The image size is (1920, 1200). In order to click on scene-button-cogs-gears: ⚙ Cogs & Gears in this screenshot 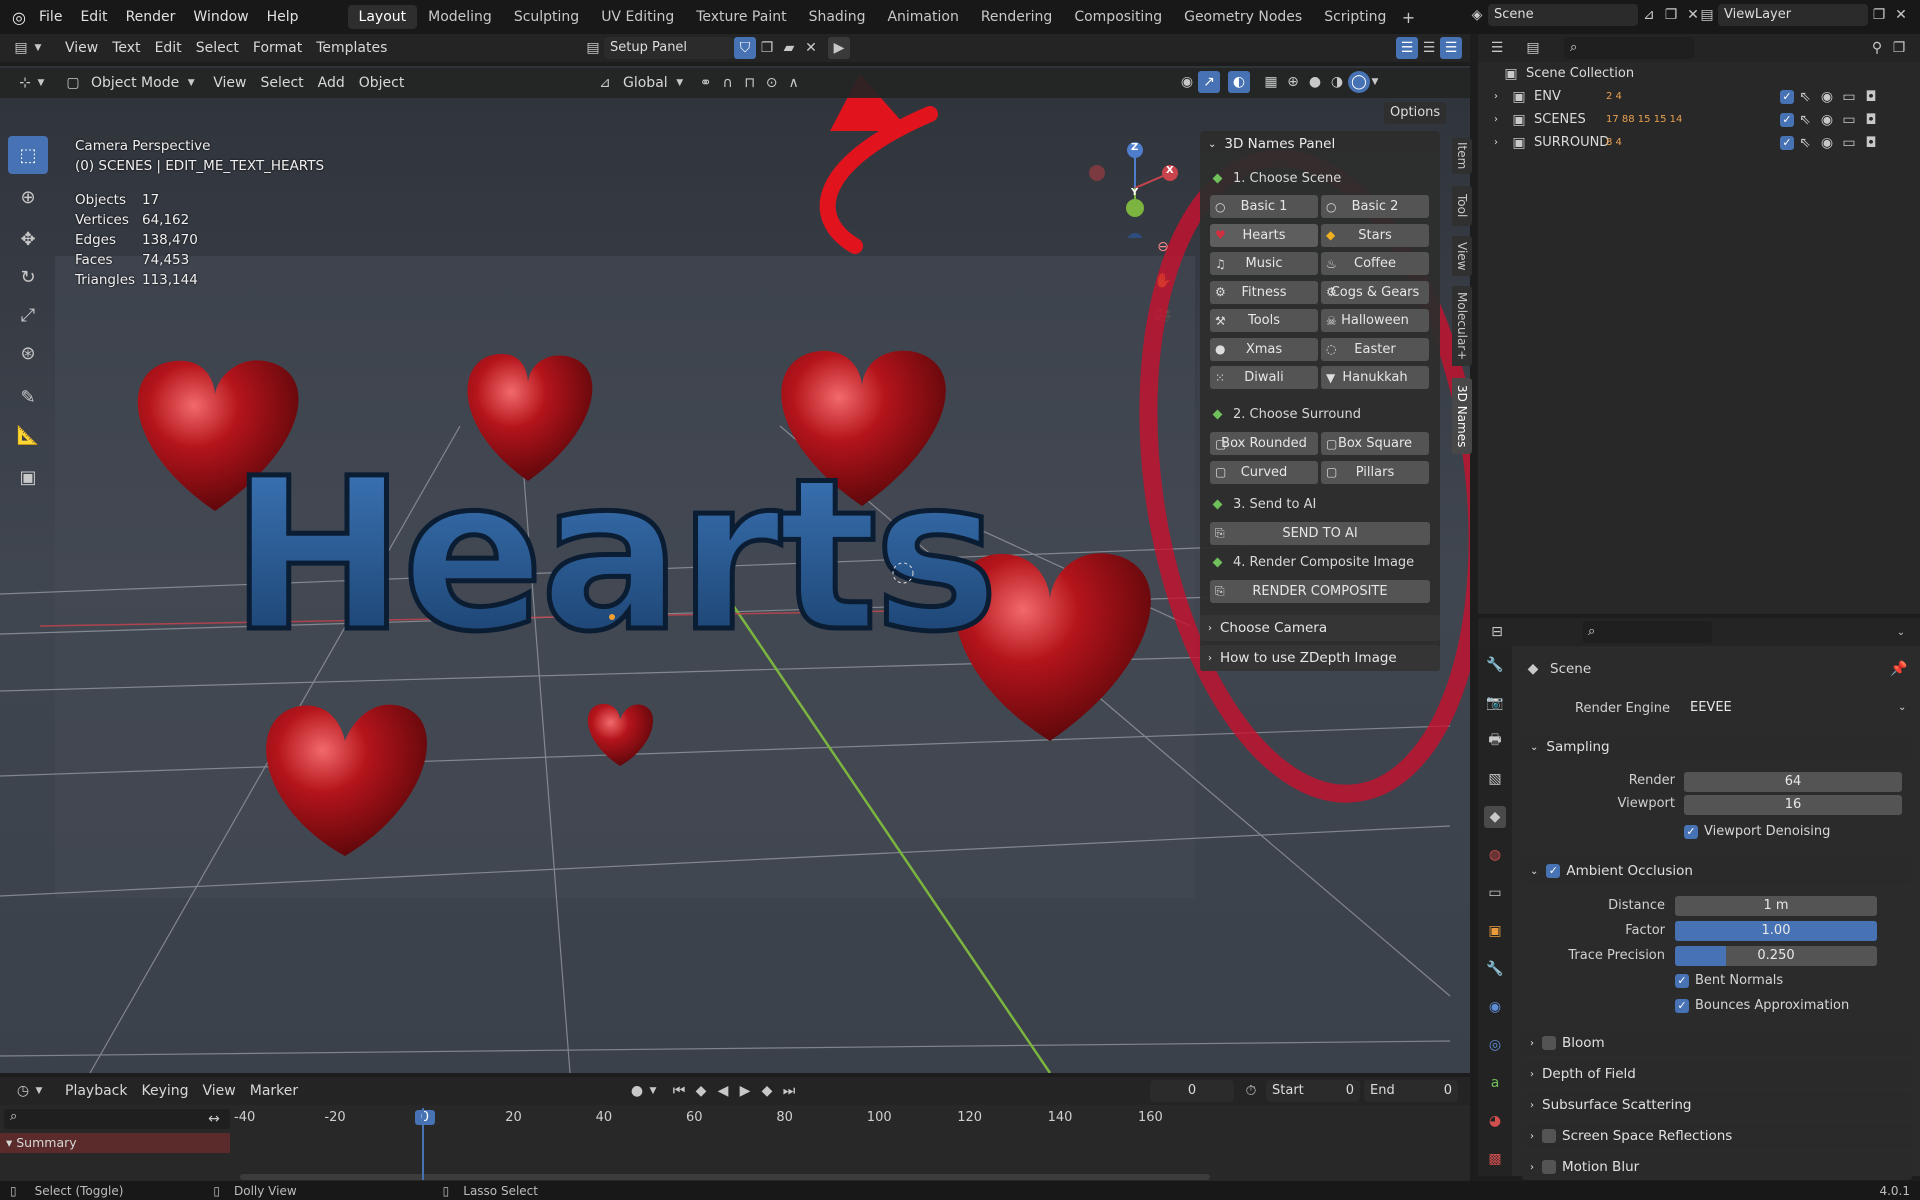, I will do `click(1375, 292)`.